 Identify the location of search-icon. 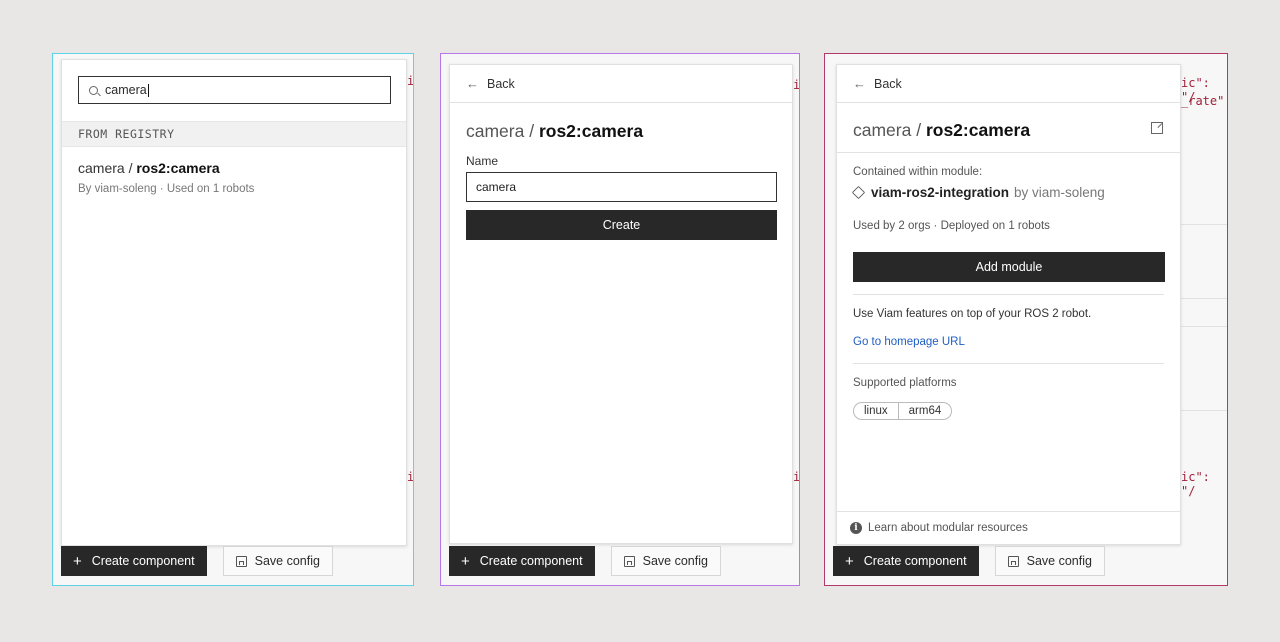
(93, 90).